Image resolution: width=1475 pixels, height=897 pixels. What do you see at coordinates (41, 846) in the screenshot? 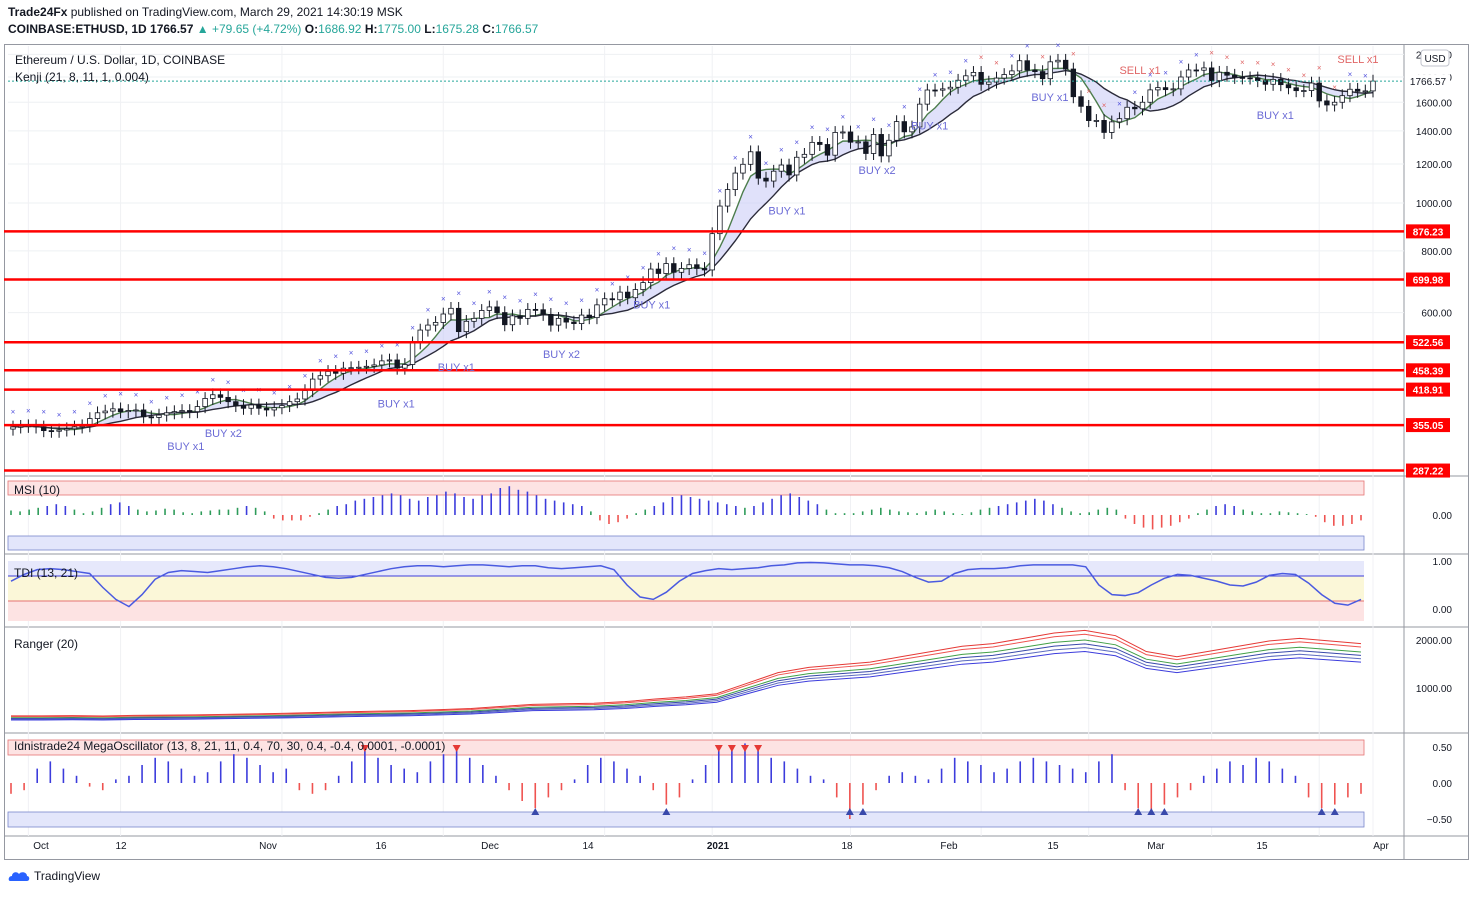
I see `time-tick-label: Oct` at bounding box center [41, 846].